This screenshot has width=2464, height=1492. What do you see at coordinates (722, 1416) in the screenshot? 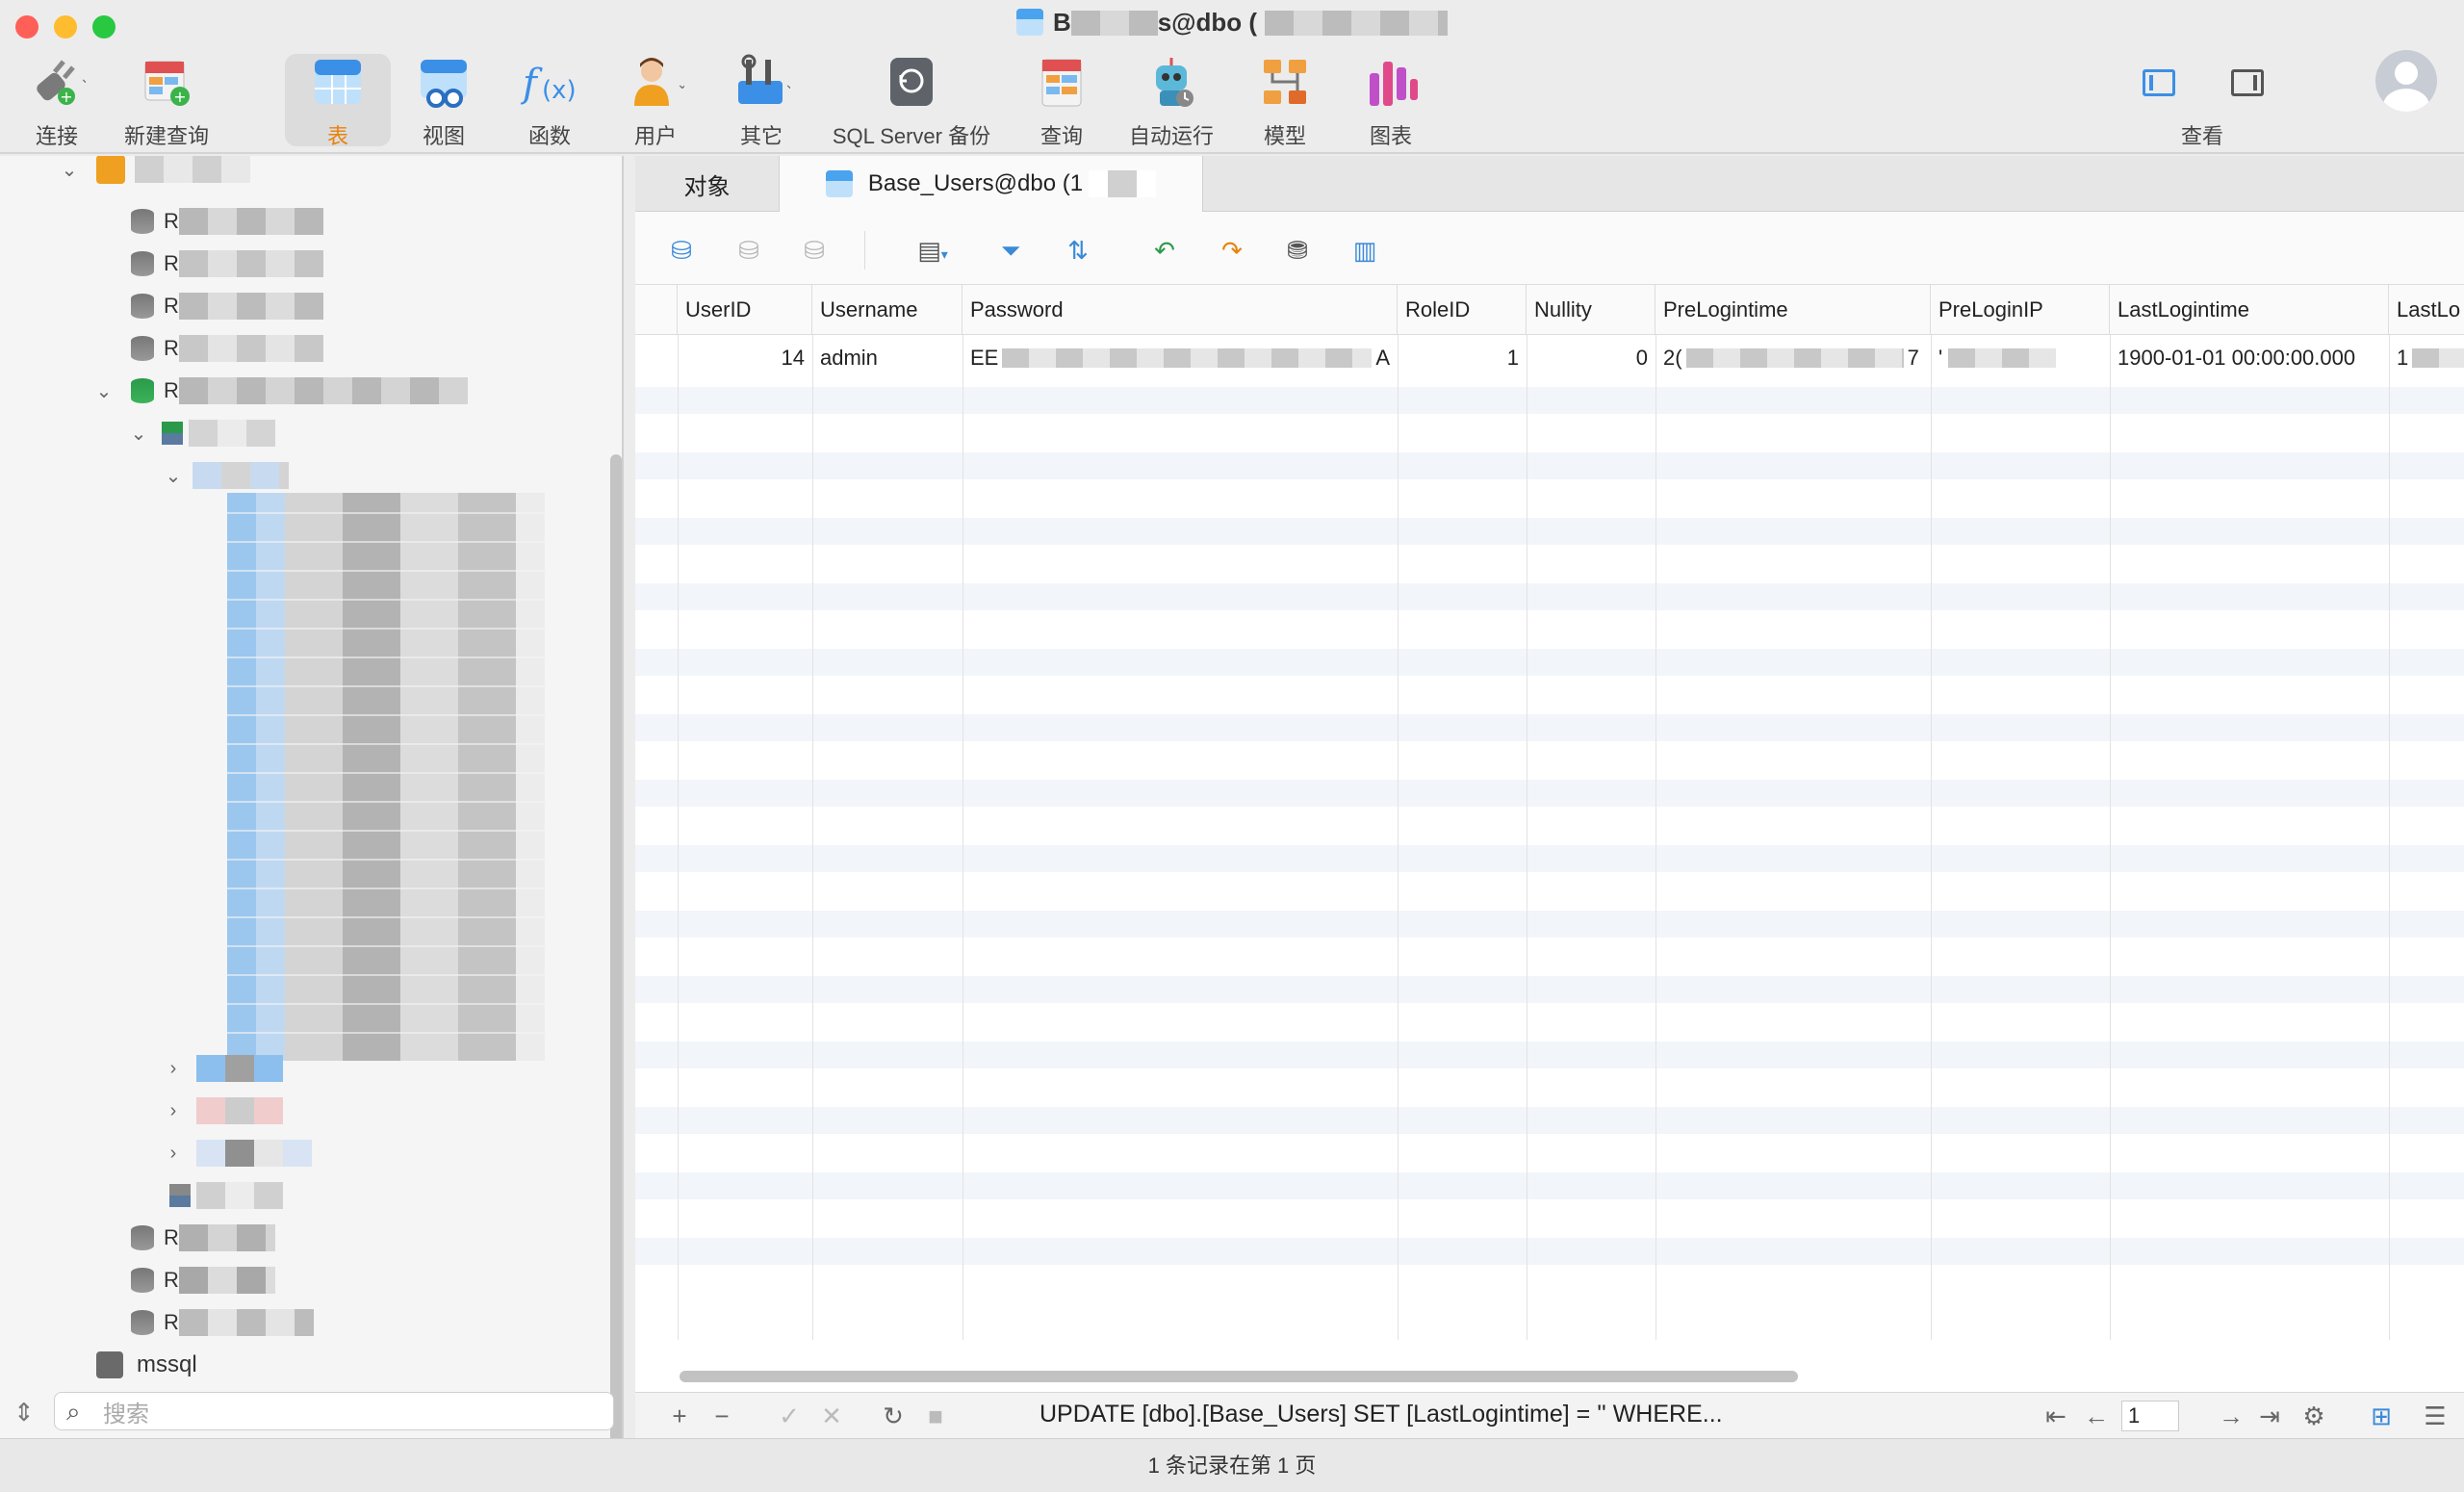
I see `delete-row-button: −` at bounding box center [722, 1416].